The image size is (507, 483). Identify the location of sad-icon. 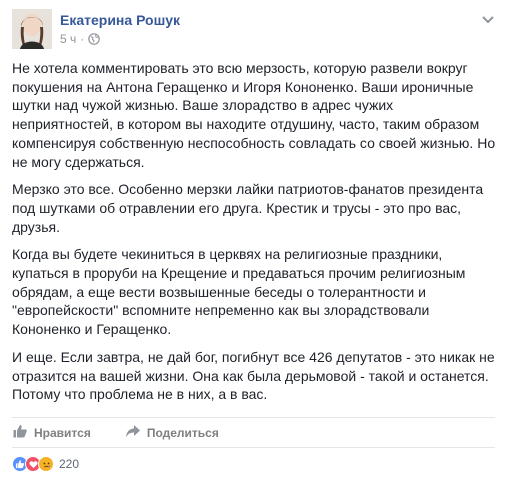
(46, 464).